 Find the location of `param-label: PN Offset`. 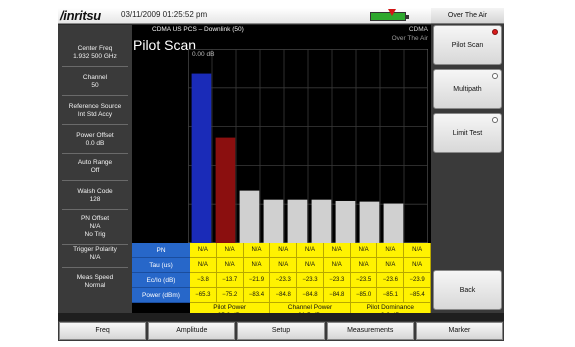

param-label: PN Offset is located at coordinates (95, 218).